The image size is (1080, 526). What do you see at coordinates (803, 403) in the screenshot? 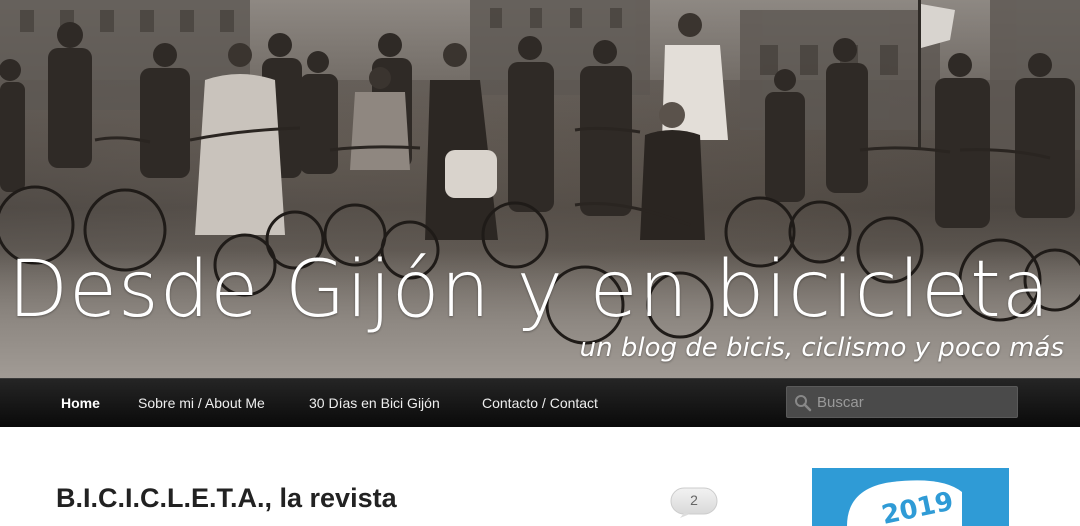
I see `search-icon` at bounding box center [803, 403].